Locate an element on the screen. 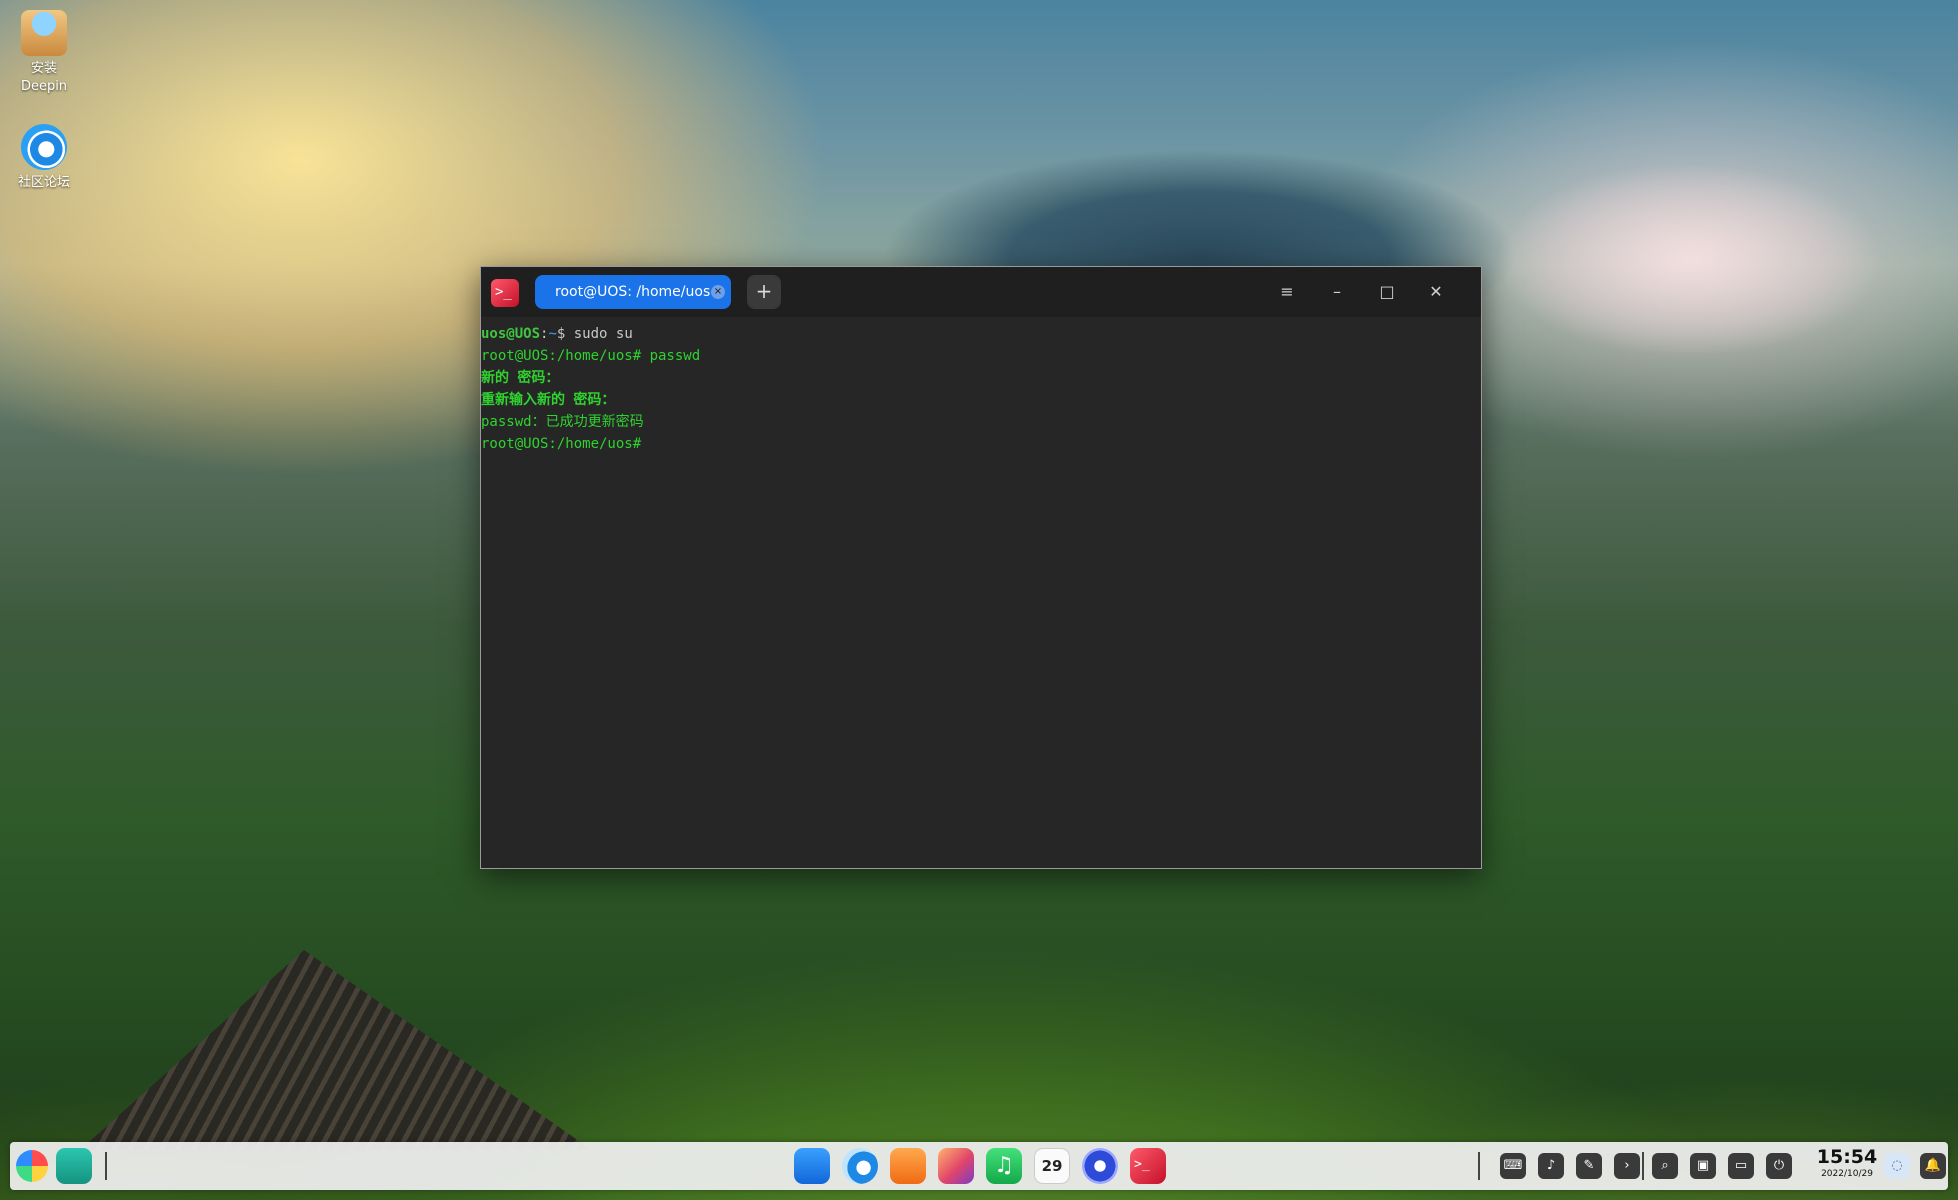  deepin-forum-icon is located at coordinates (44, 147).